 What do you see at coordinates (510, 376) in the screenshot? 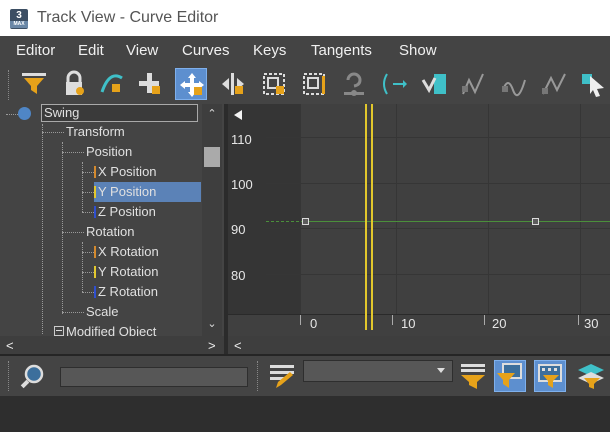
I see `filter-selected-objects-icon` at bounding box center [510, 376].